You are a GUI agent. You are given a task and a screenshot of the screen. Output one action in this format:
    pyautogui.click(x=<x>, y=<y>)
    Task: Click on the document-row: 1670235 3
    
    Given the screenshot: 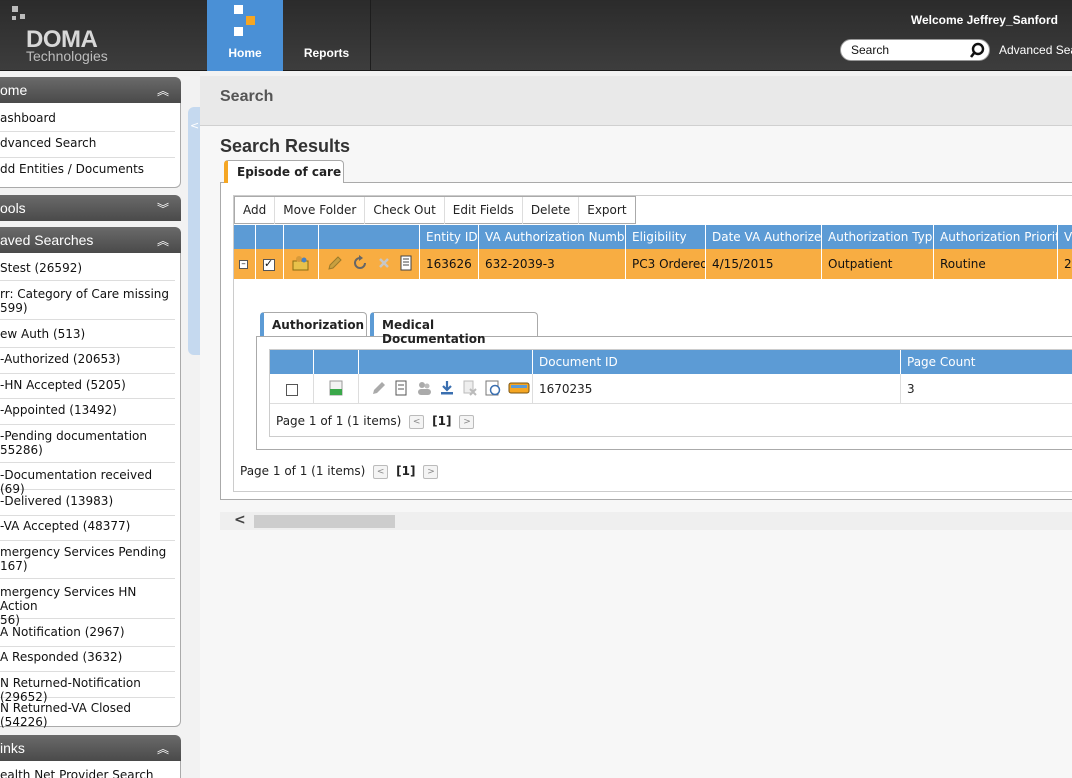 What is the action you would take?
    pyautogui.click(x=671, y=389)
    